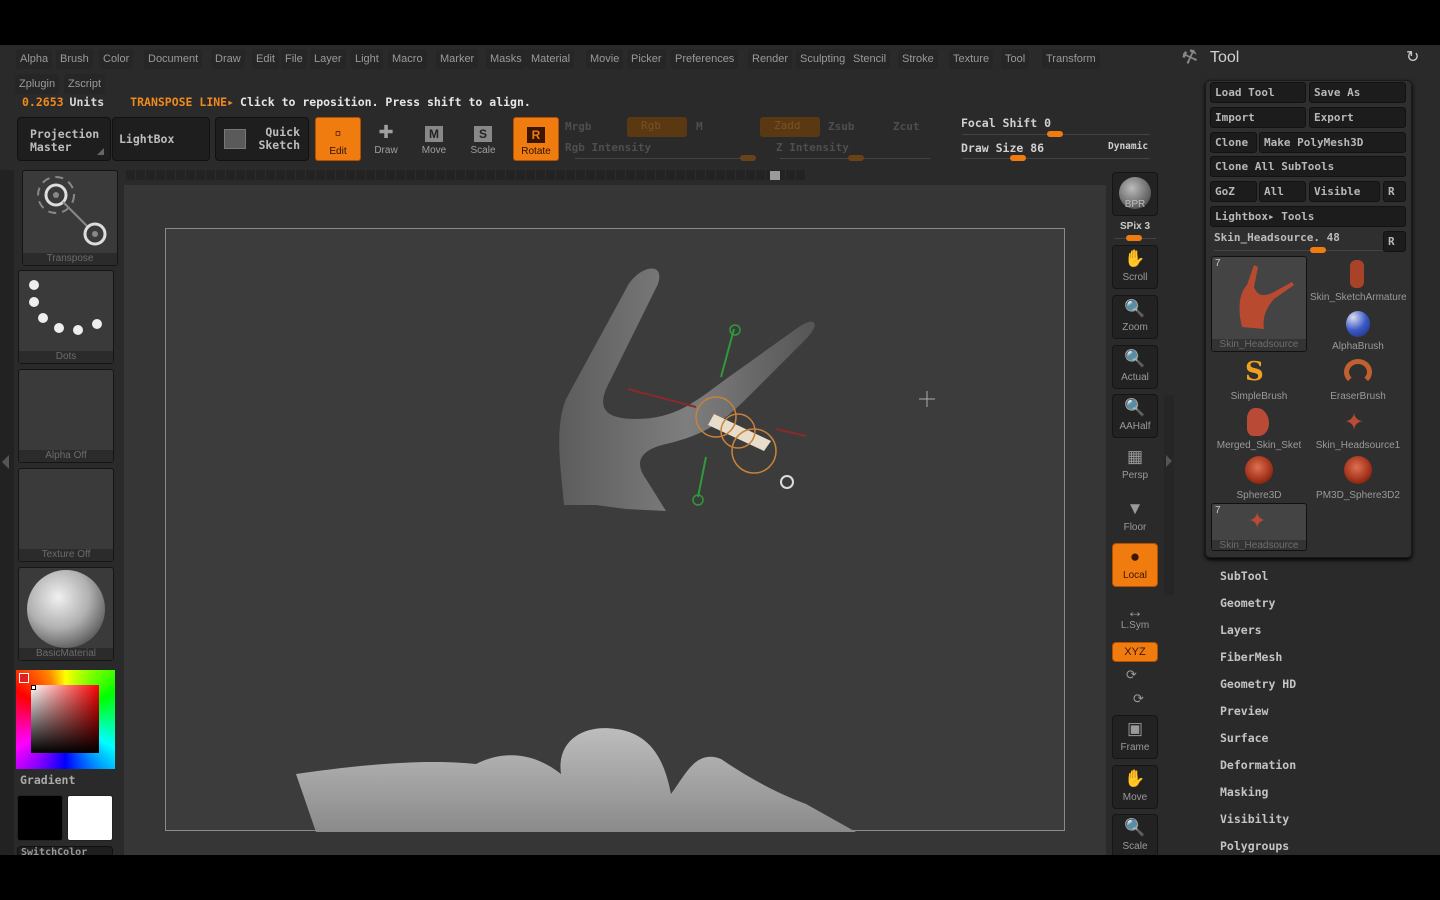 The height and width of the screenshot is (900, 1440). I want to click on section-geometry: Geometry, so click(1247, 603).